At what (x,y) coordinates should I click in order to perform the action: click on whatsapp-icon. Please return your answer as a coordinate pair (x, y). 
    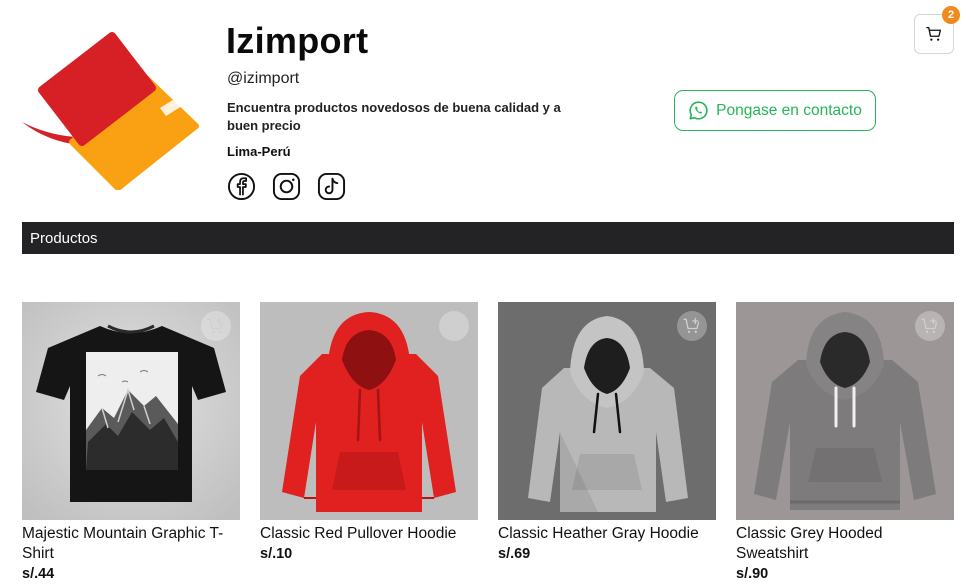
    Looking at the image, I should click on (698, 110).